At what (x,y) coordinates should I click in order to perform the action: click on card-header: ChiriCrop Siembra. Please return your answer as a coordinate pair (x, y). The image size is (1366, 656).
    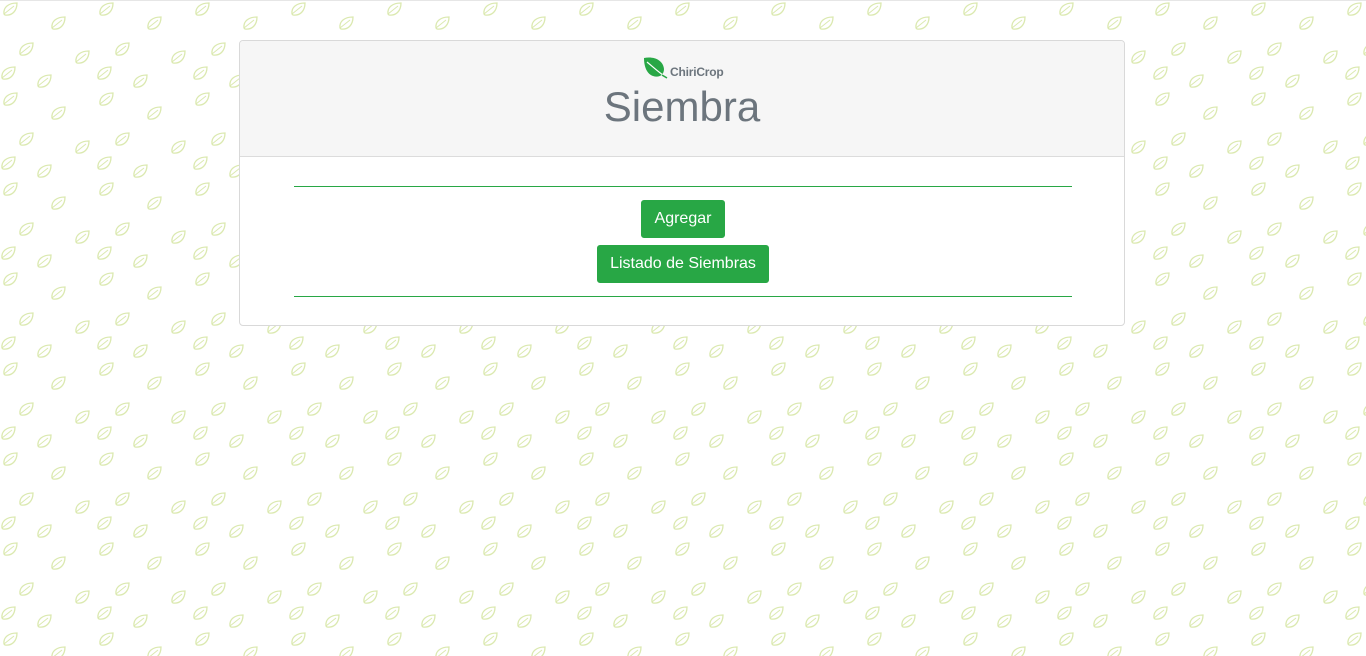
    Looking at the image, I should click on (682, 99).